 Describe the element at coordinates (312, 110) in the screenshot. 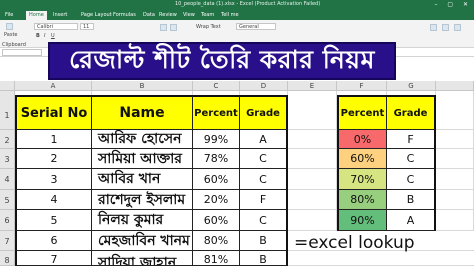

I see `cell-e1` at that location.